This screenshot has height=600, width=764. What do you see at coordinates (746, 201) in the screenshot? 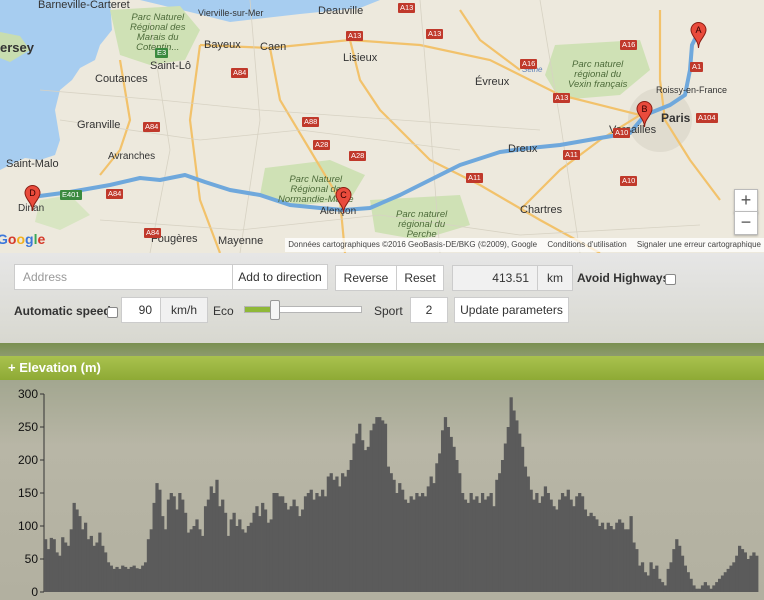
I see `zoom-in-button: +` at bounding box center [746, 201].